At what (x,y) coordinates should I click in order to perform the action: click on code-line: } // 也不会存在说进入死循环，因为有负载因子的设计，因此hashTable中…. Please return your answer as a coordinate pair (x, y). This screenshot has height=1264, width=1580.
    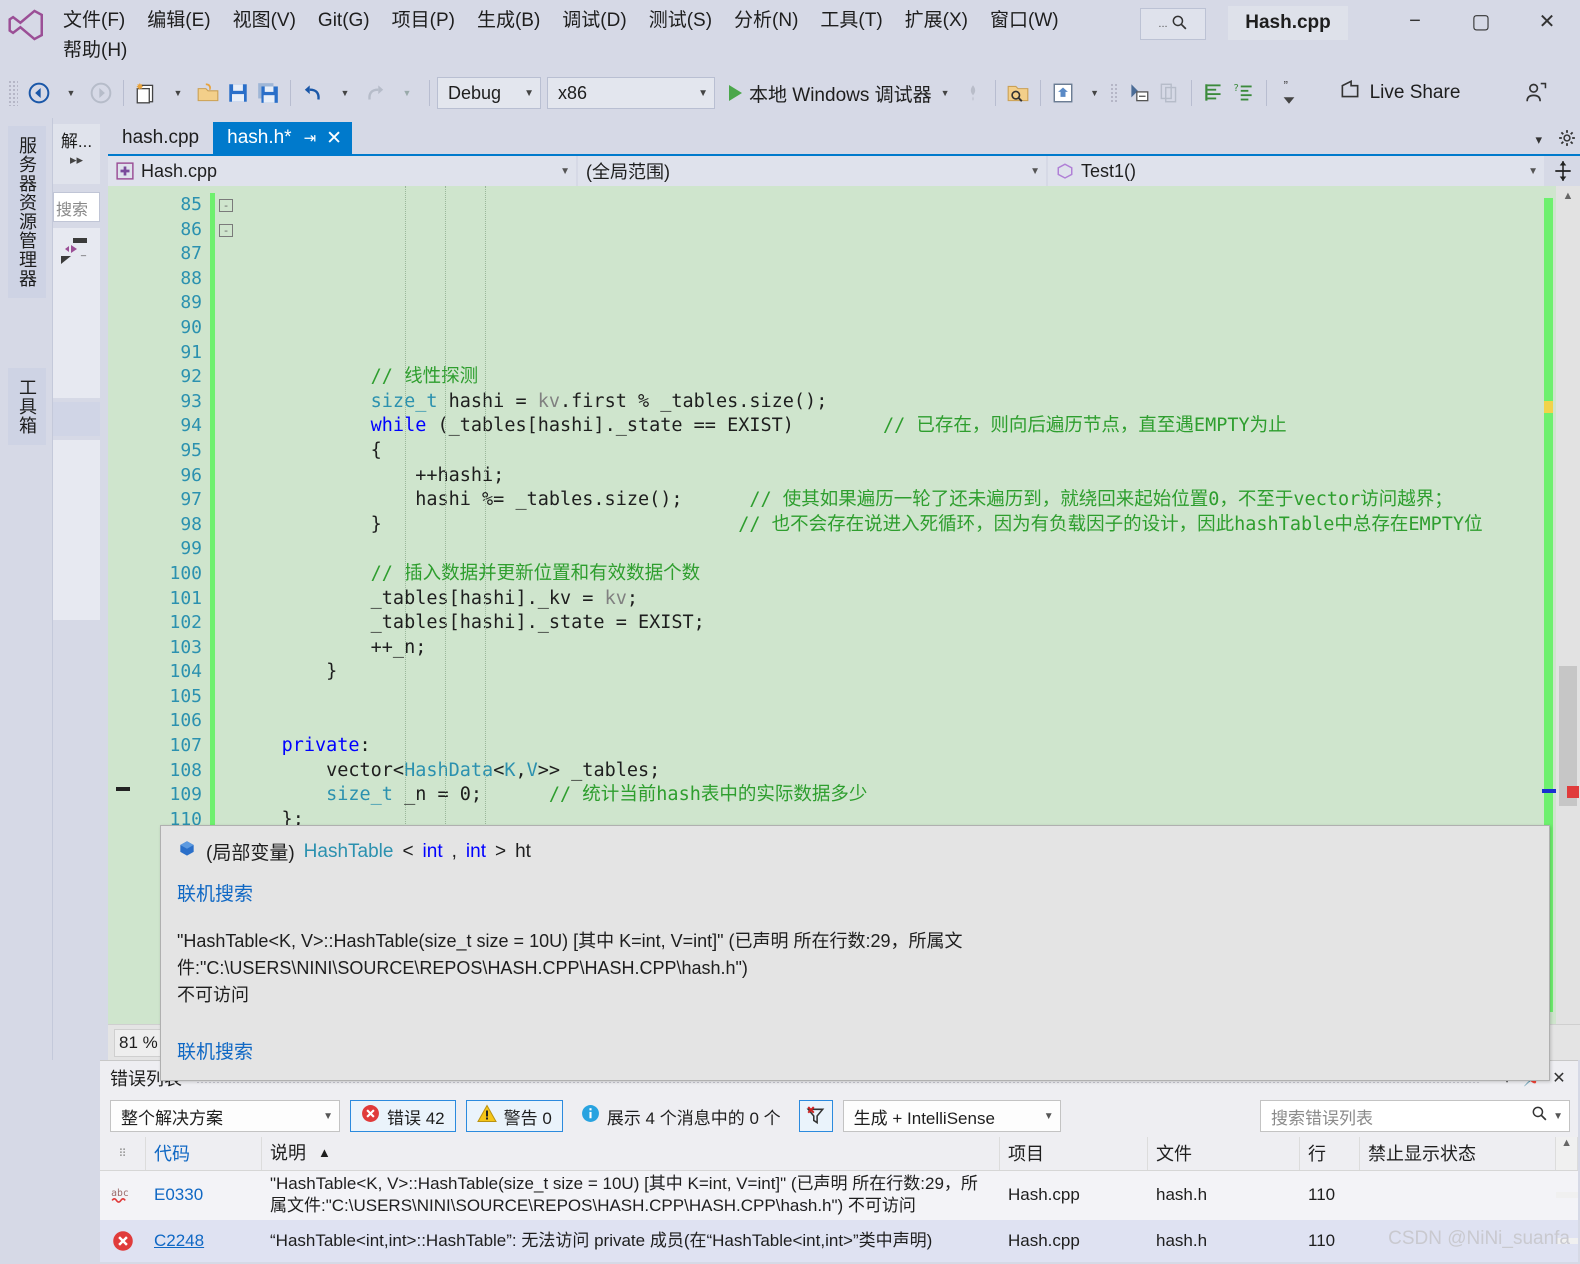
    Looking at the image, I should click on (889, 525).